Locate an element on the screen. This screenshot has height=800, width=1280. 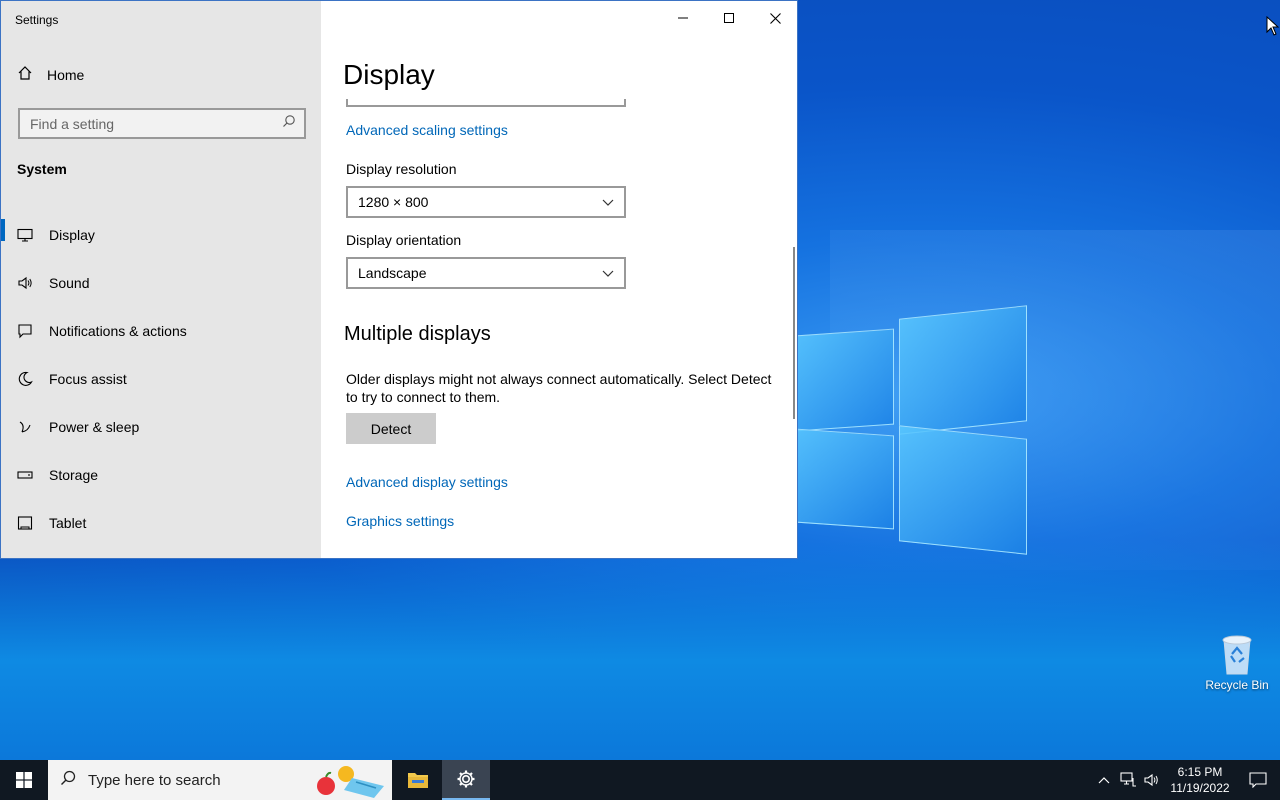
volume-button is located at coordinates (1152, 780).